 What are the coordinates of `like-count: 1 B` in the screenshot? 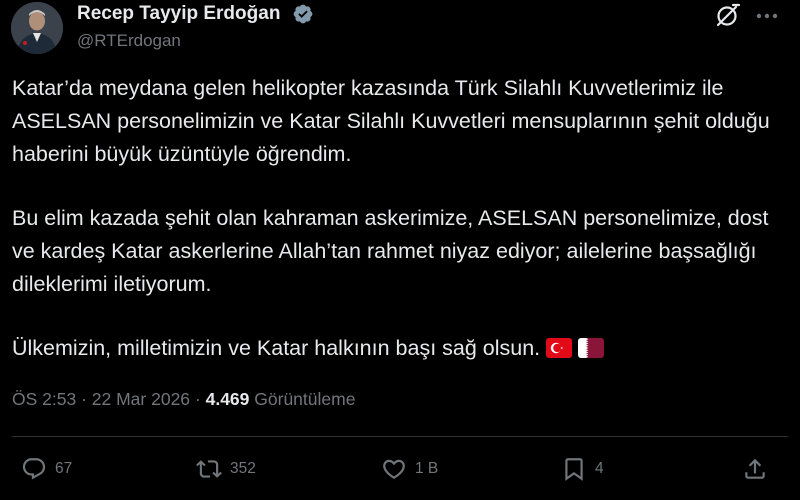 It's located at (427, 468).